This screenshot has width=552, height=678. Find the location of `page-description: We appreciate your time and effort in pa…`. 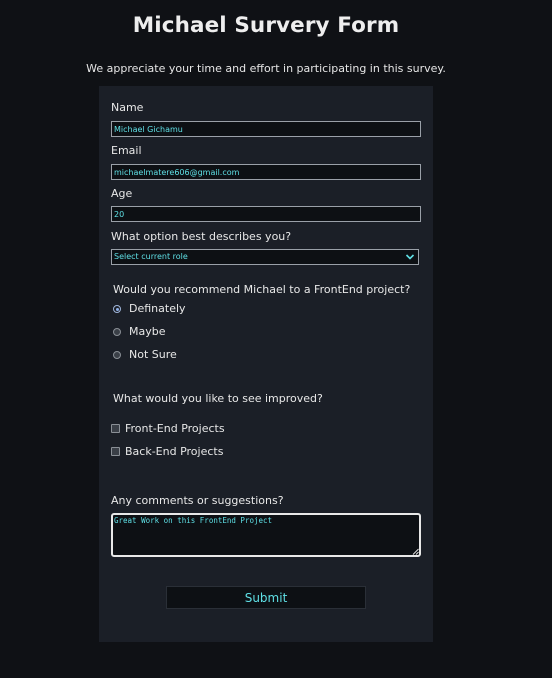

page-description: We appreciate your time and effort in pa… is located at coordinates (266, 68).